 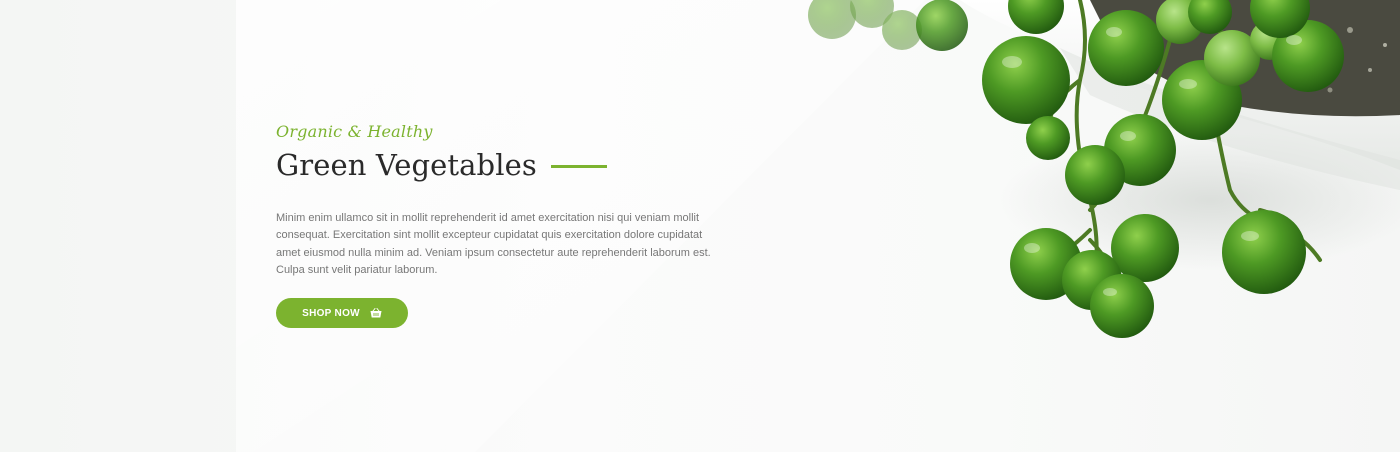 I want to click on hero-subtitle: Organic & Healthy, so click(x=354, y=131).